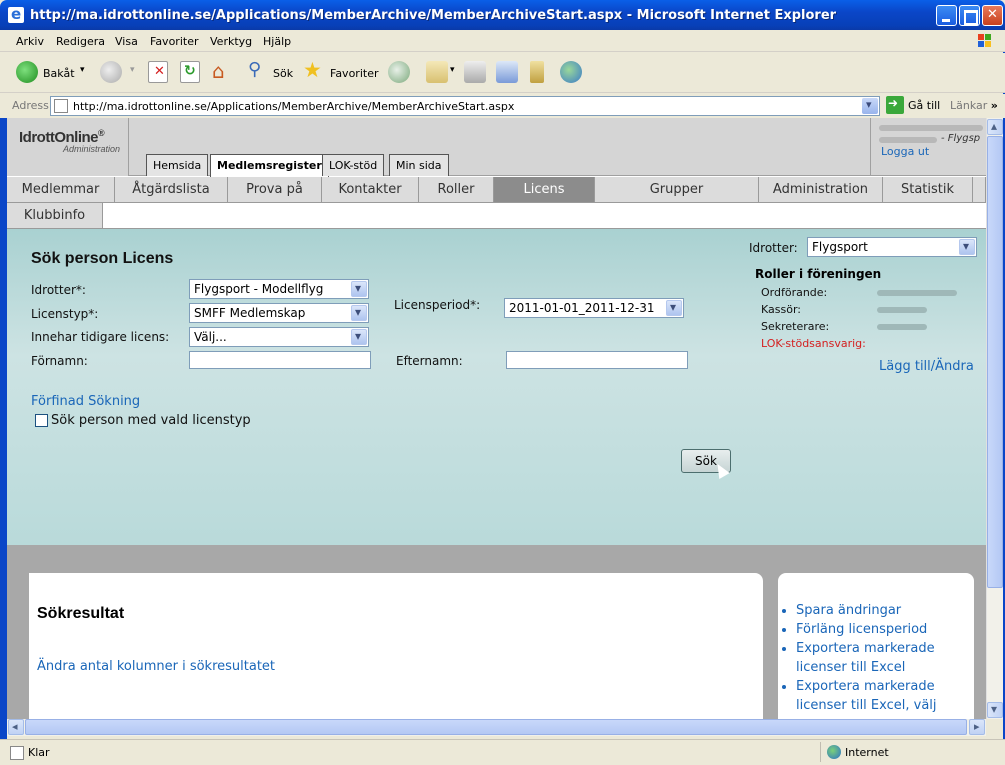  Describe the element at coordinates (92, 149) in the screenshot. I see `logo-subtitle: Administration` at that location.